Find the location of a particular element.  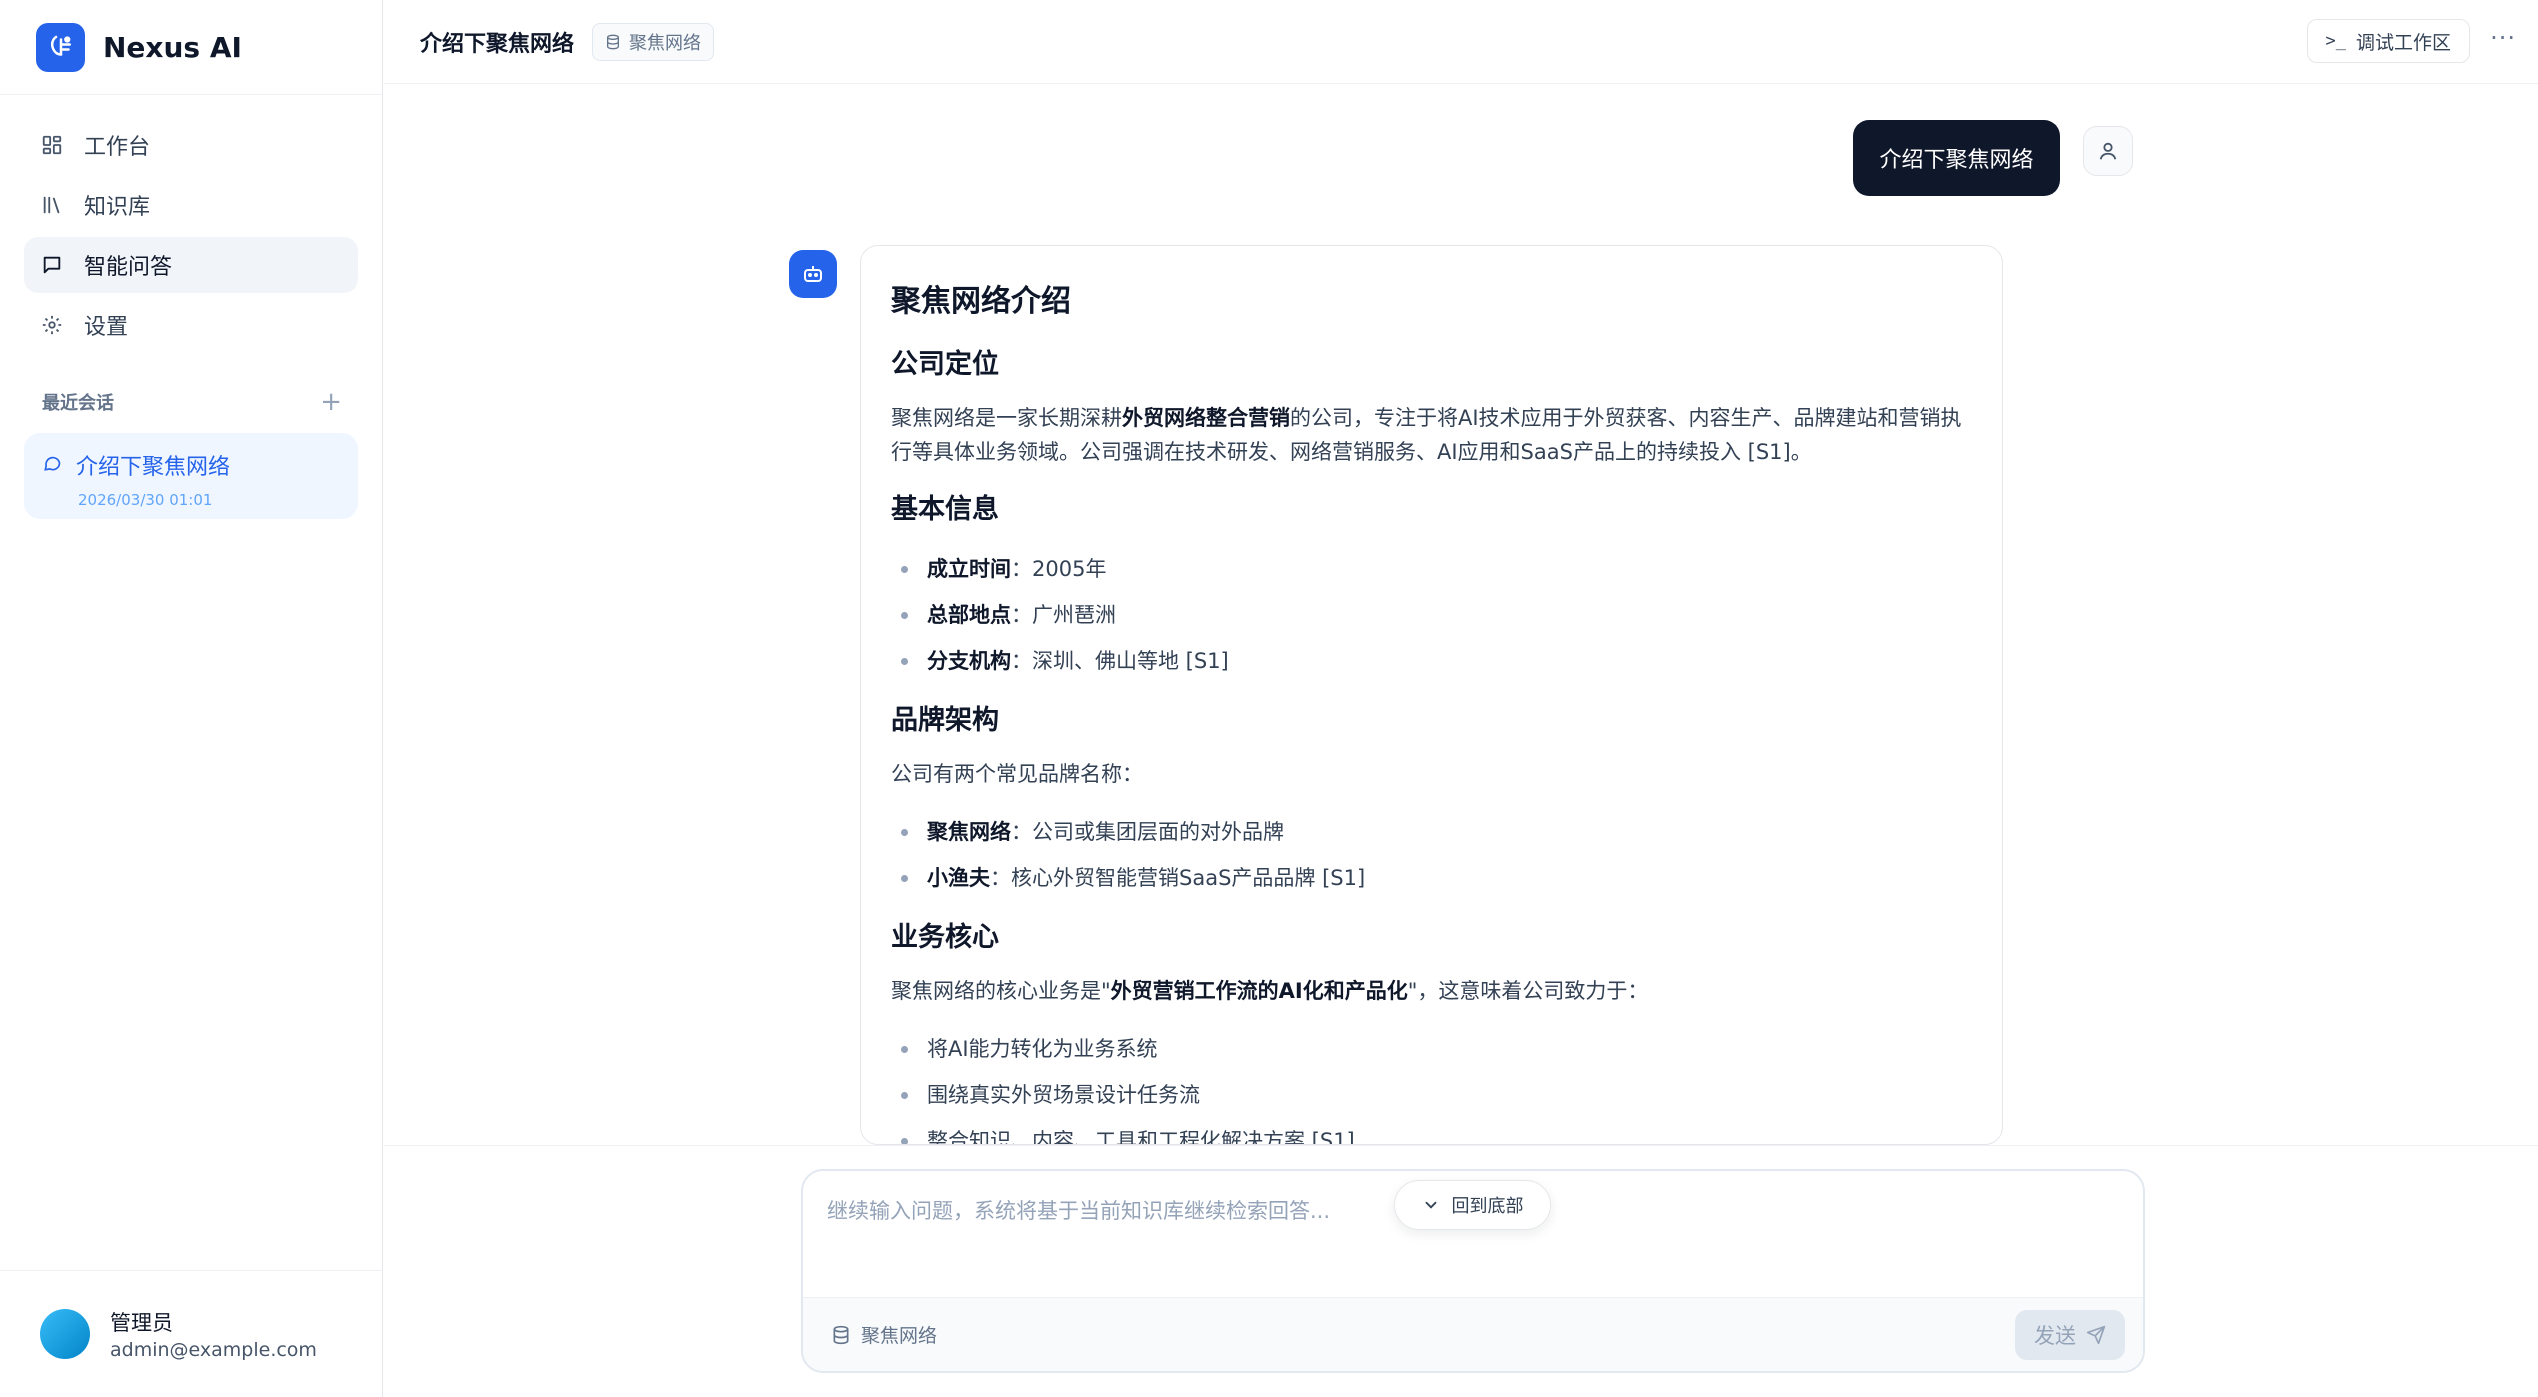

send-icon is located at coordinates (2096, 1335).